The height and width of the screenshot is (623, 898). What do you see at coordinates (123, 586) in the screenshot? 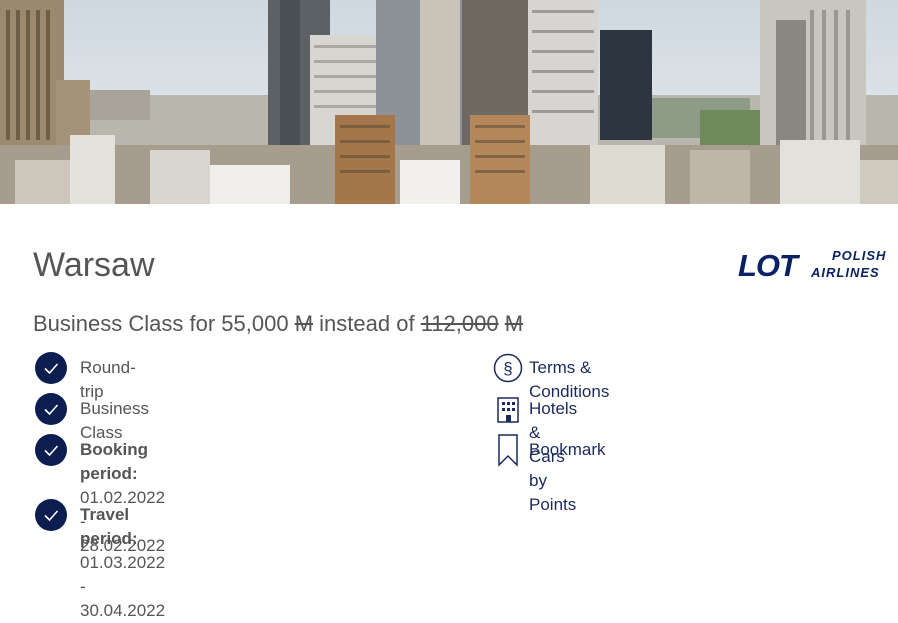
I see `travel-period-value: 01.03.2022 - 30.04.2022` at bounding box center [123, 586].